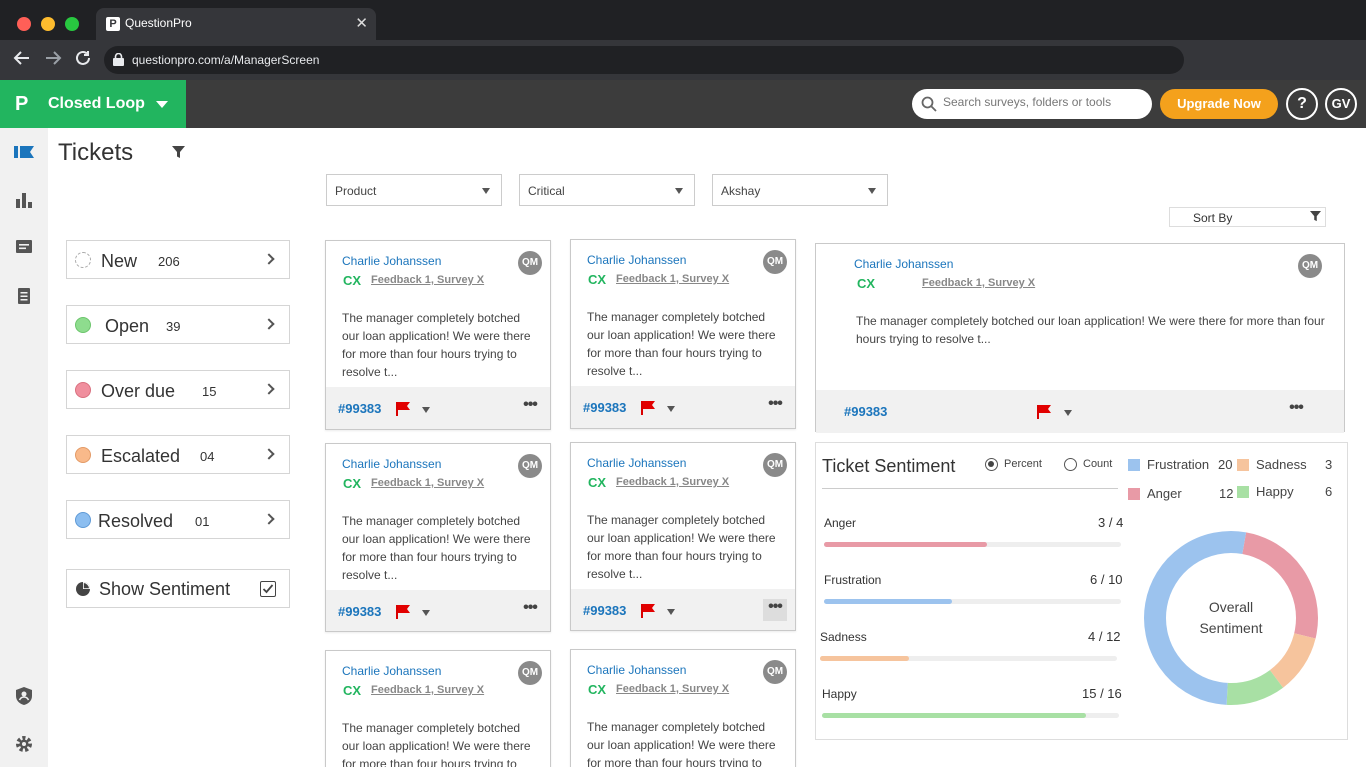 This screenshot has height=767, width=1366. Describe the element at coordinates (352, 483) in the screenshot. I see `ticket-tag: CX` at that location.